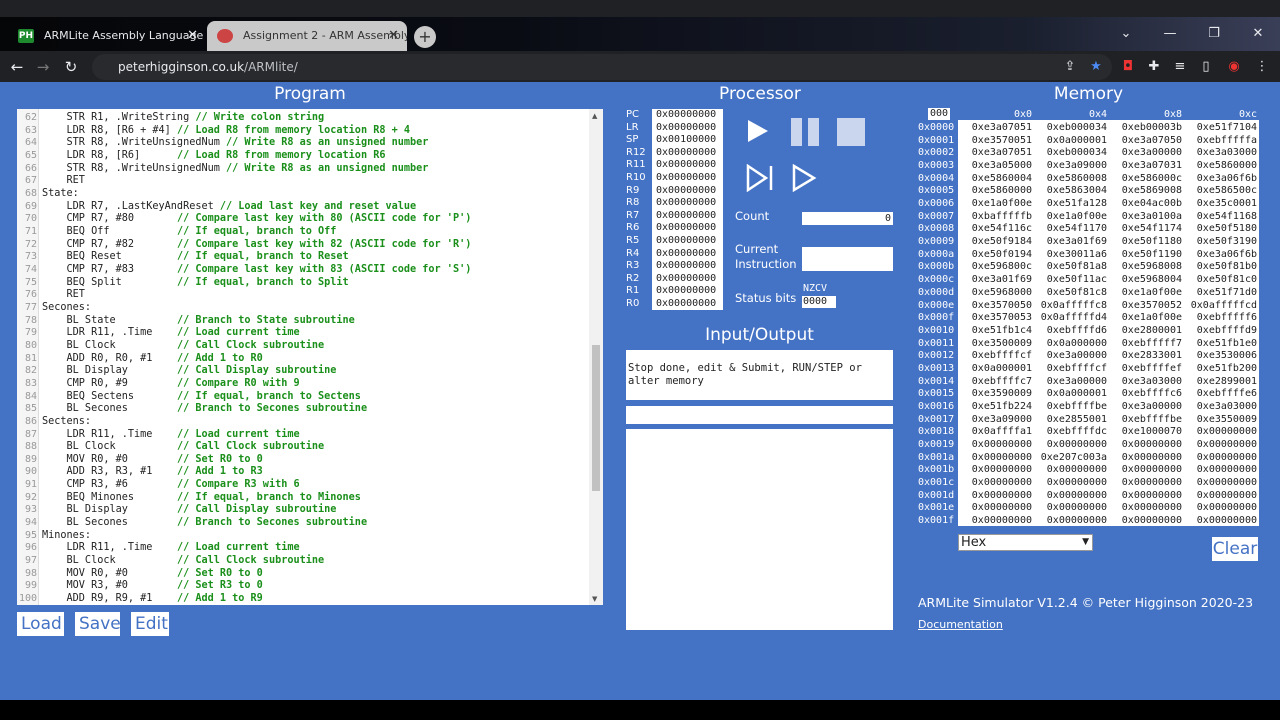 Image resolution: width=1280 pixels, height=720 pixels. I want to click on forward-arrow-icon: →, so click(43, 67).